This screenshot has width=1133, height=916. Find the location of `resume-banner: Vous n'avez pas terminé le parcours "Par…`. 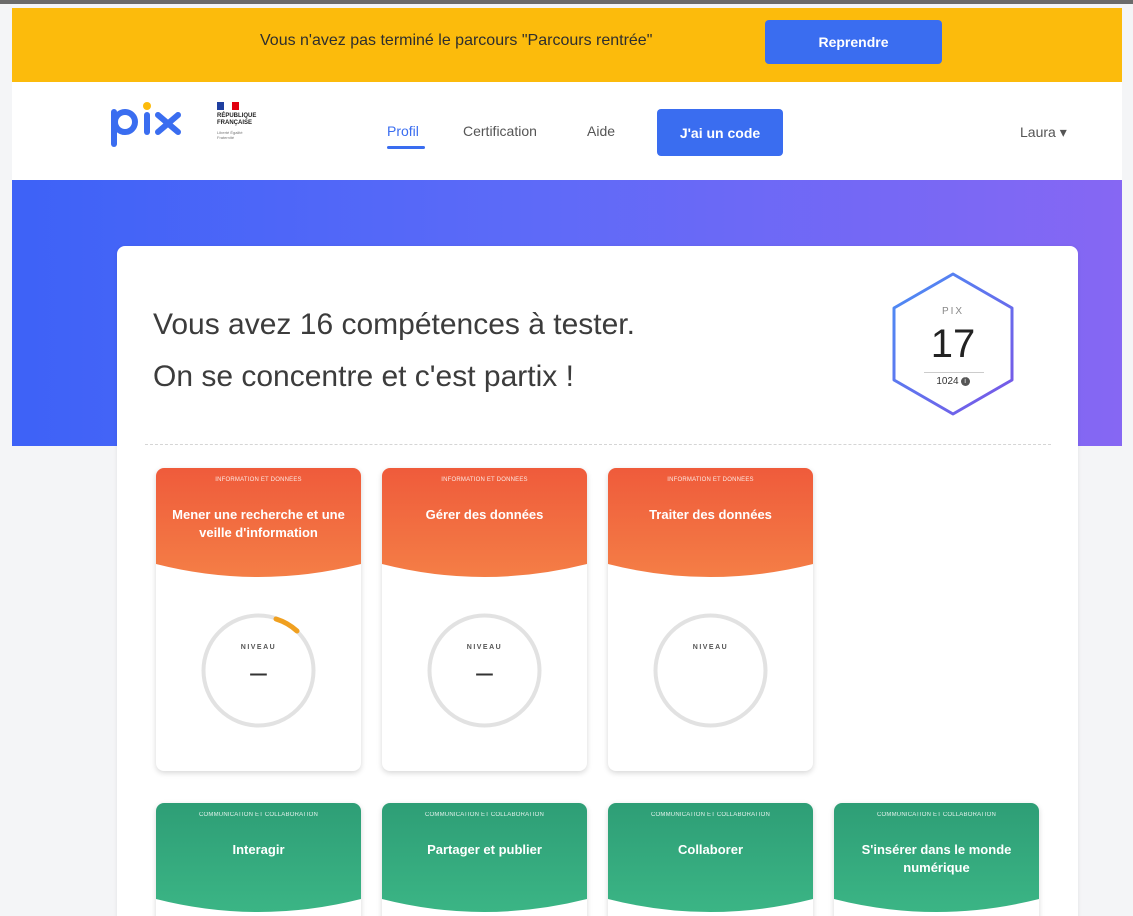

resume-banner: Vous n'avez pas terminé le parcours "Par… is located at coordinates (567, 45).